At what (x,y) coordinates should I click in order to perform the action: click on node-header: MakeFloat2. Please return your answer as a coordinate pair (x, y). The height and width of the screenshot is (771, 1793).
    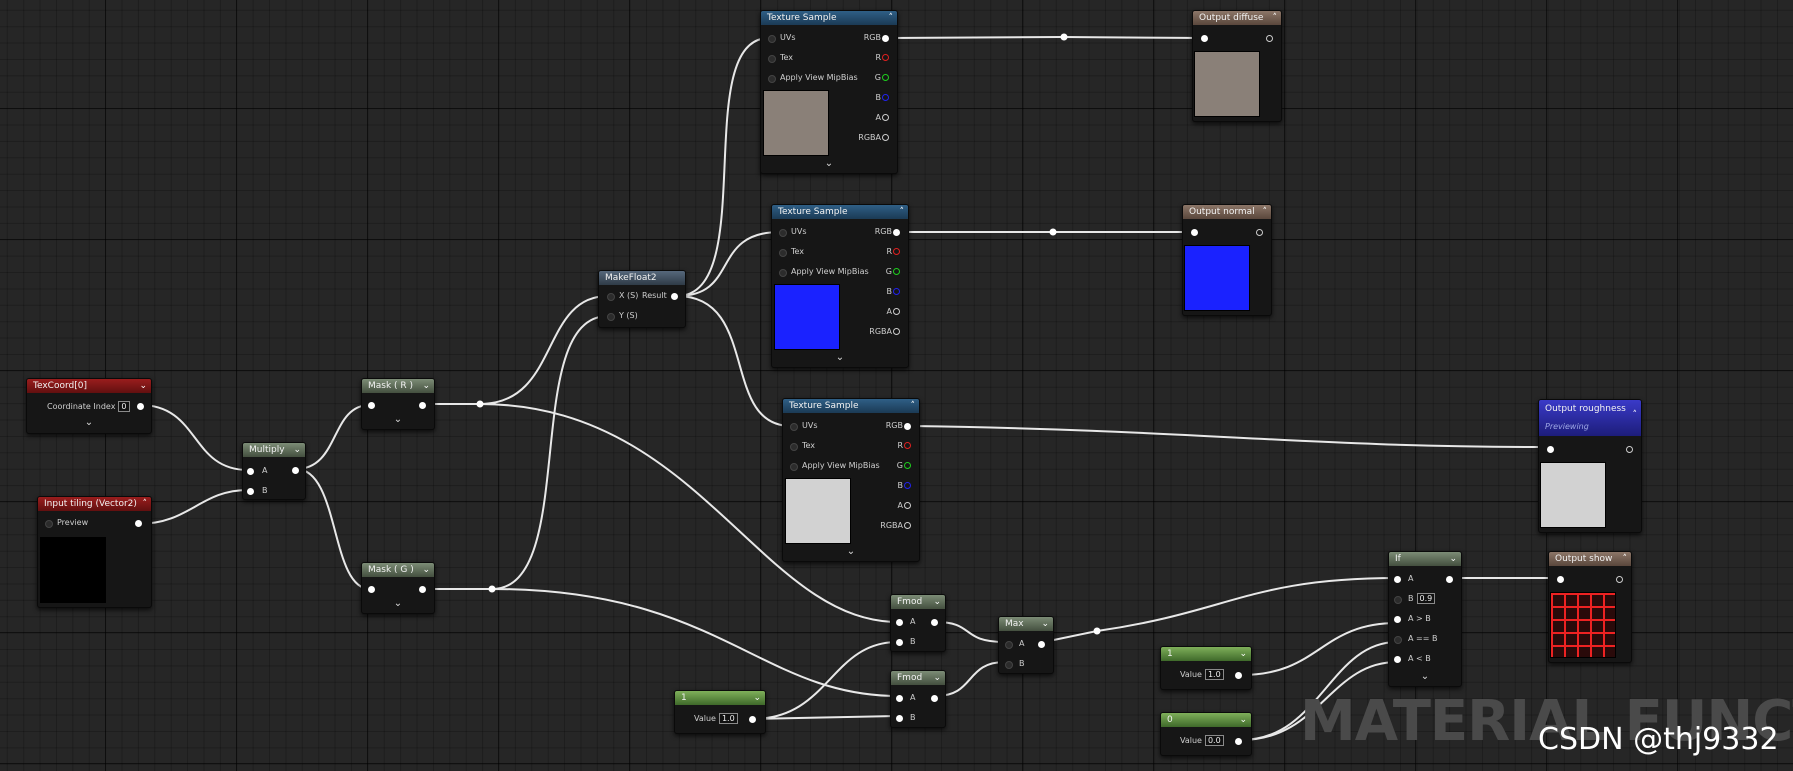
    Looking at the image, I should click on (642, 278).